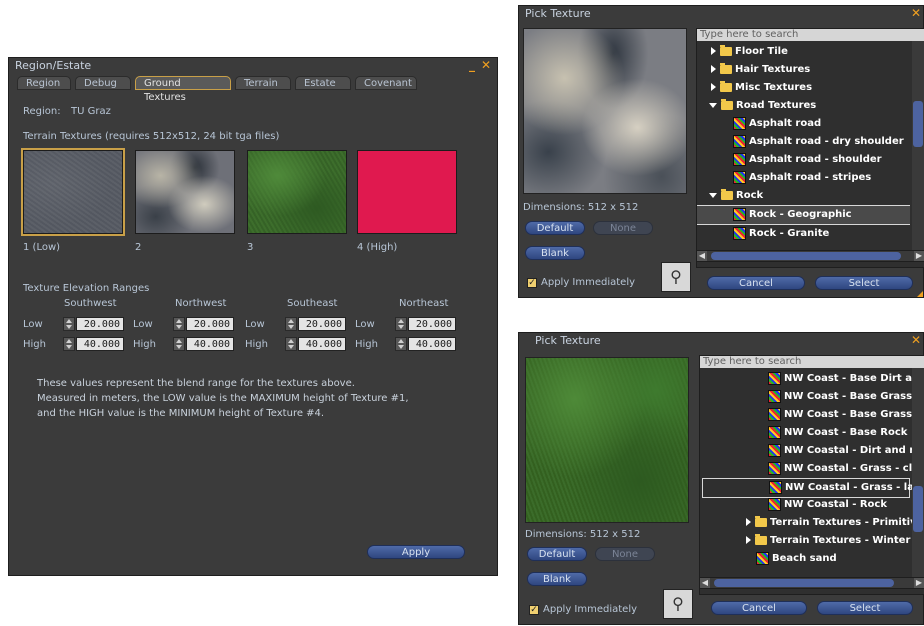  Describe the element at coordinates (803, 52) in the screenshot. I see `tree-item-floor-tile: Floor Tile` at that location.